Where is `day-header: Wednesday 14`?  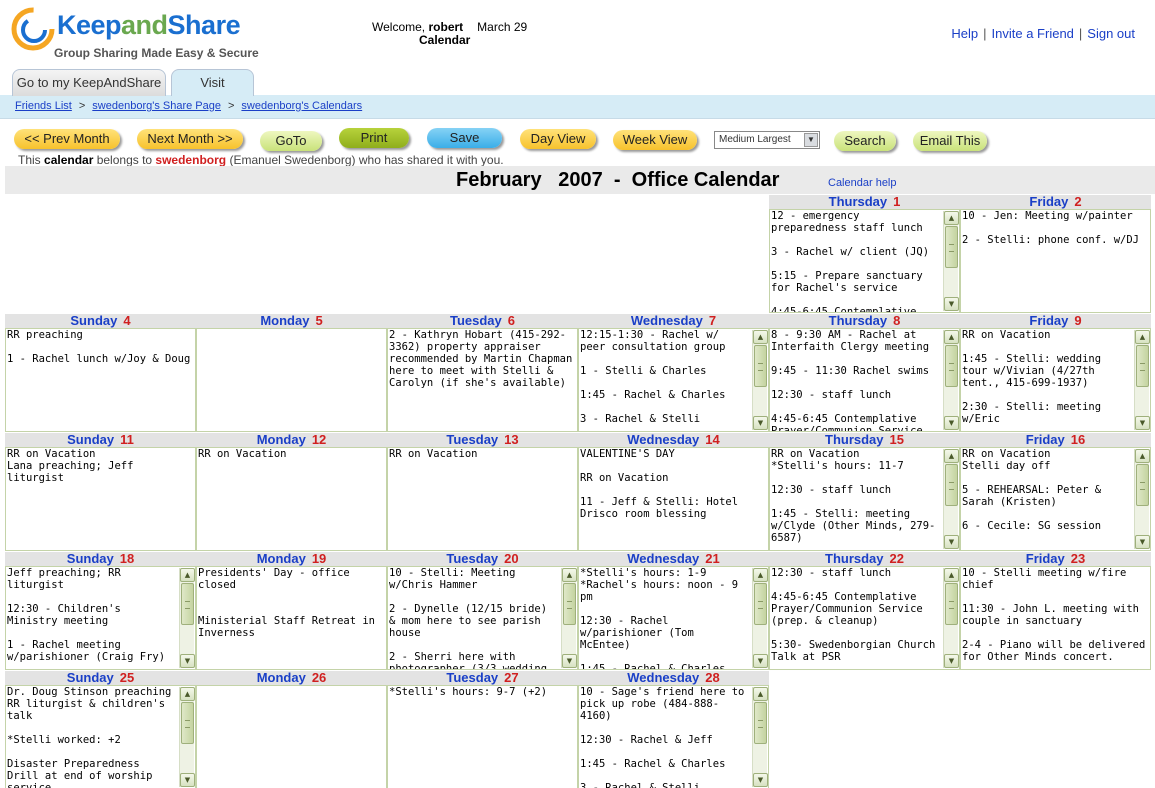
day-header: Wednesday 14 is located at coordinates (673, 440).